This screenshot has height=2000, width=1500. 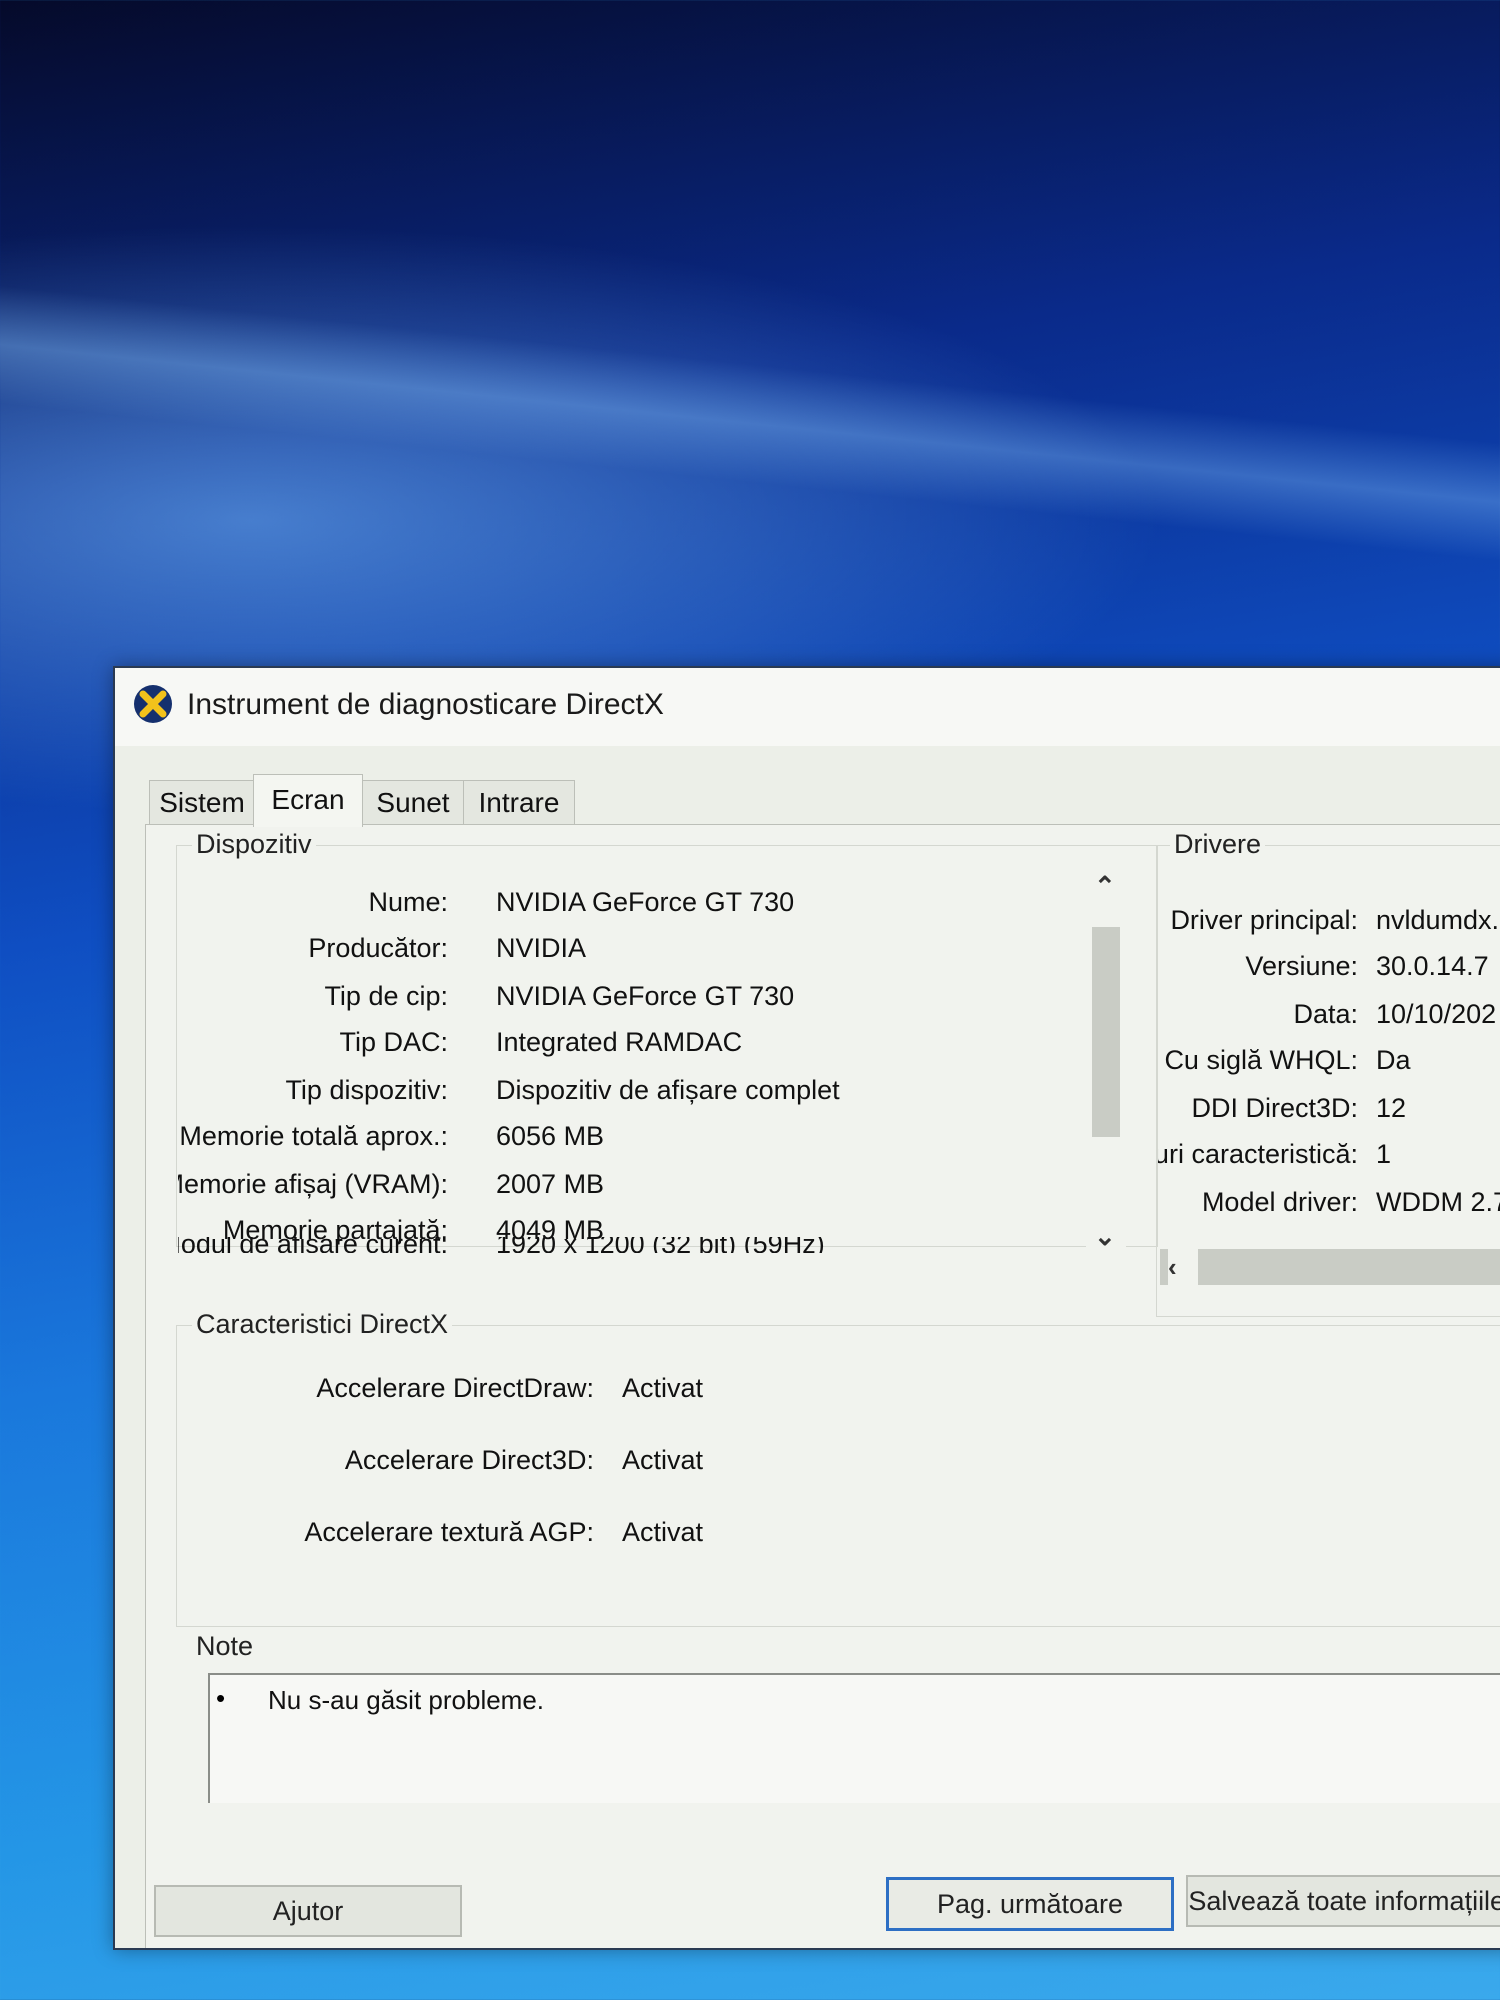 What do you see at coordinates (202, 802) in the screenshot?
I see `tab-sistem: Sistem` at bounding box center [202, 802].